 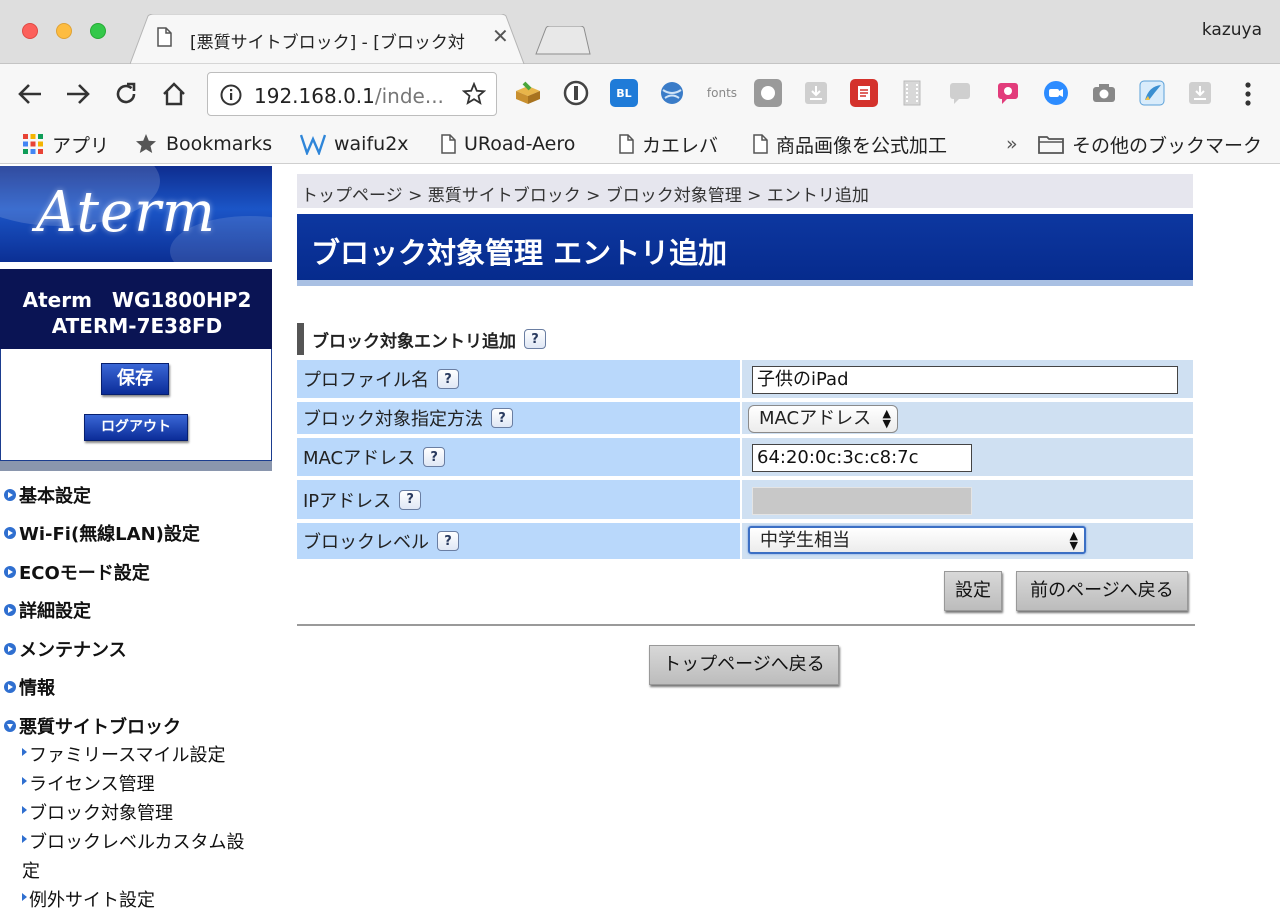 I want to click on value-cell: 子供のiPad, so click(x=967, y=379).